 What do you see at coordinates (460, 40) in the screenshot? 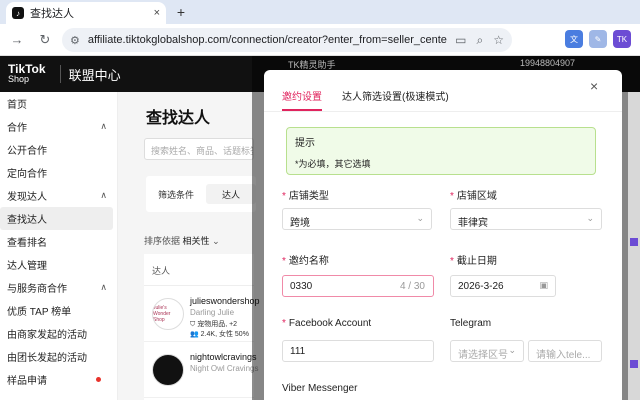
I see `cast-icon: ▭` at bounding box center [460, 40].